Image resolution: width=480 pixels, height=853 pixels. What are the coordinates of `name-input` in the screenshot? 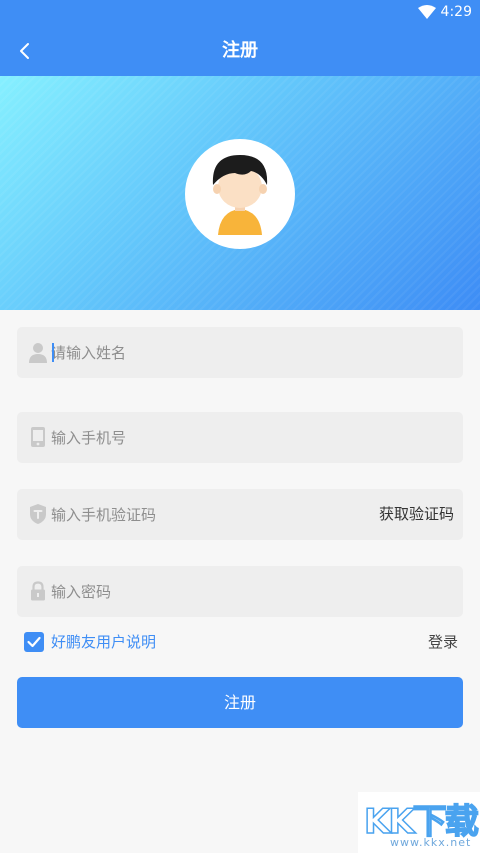 It's located at (216, 352).